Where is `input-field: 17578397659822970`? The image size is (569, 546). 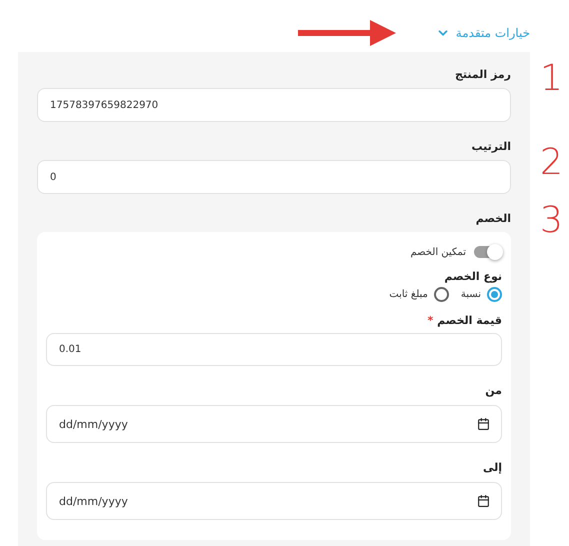 input-field: 17578397659822970 is located at coordinates (274, 105).